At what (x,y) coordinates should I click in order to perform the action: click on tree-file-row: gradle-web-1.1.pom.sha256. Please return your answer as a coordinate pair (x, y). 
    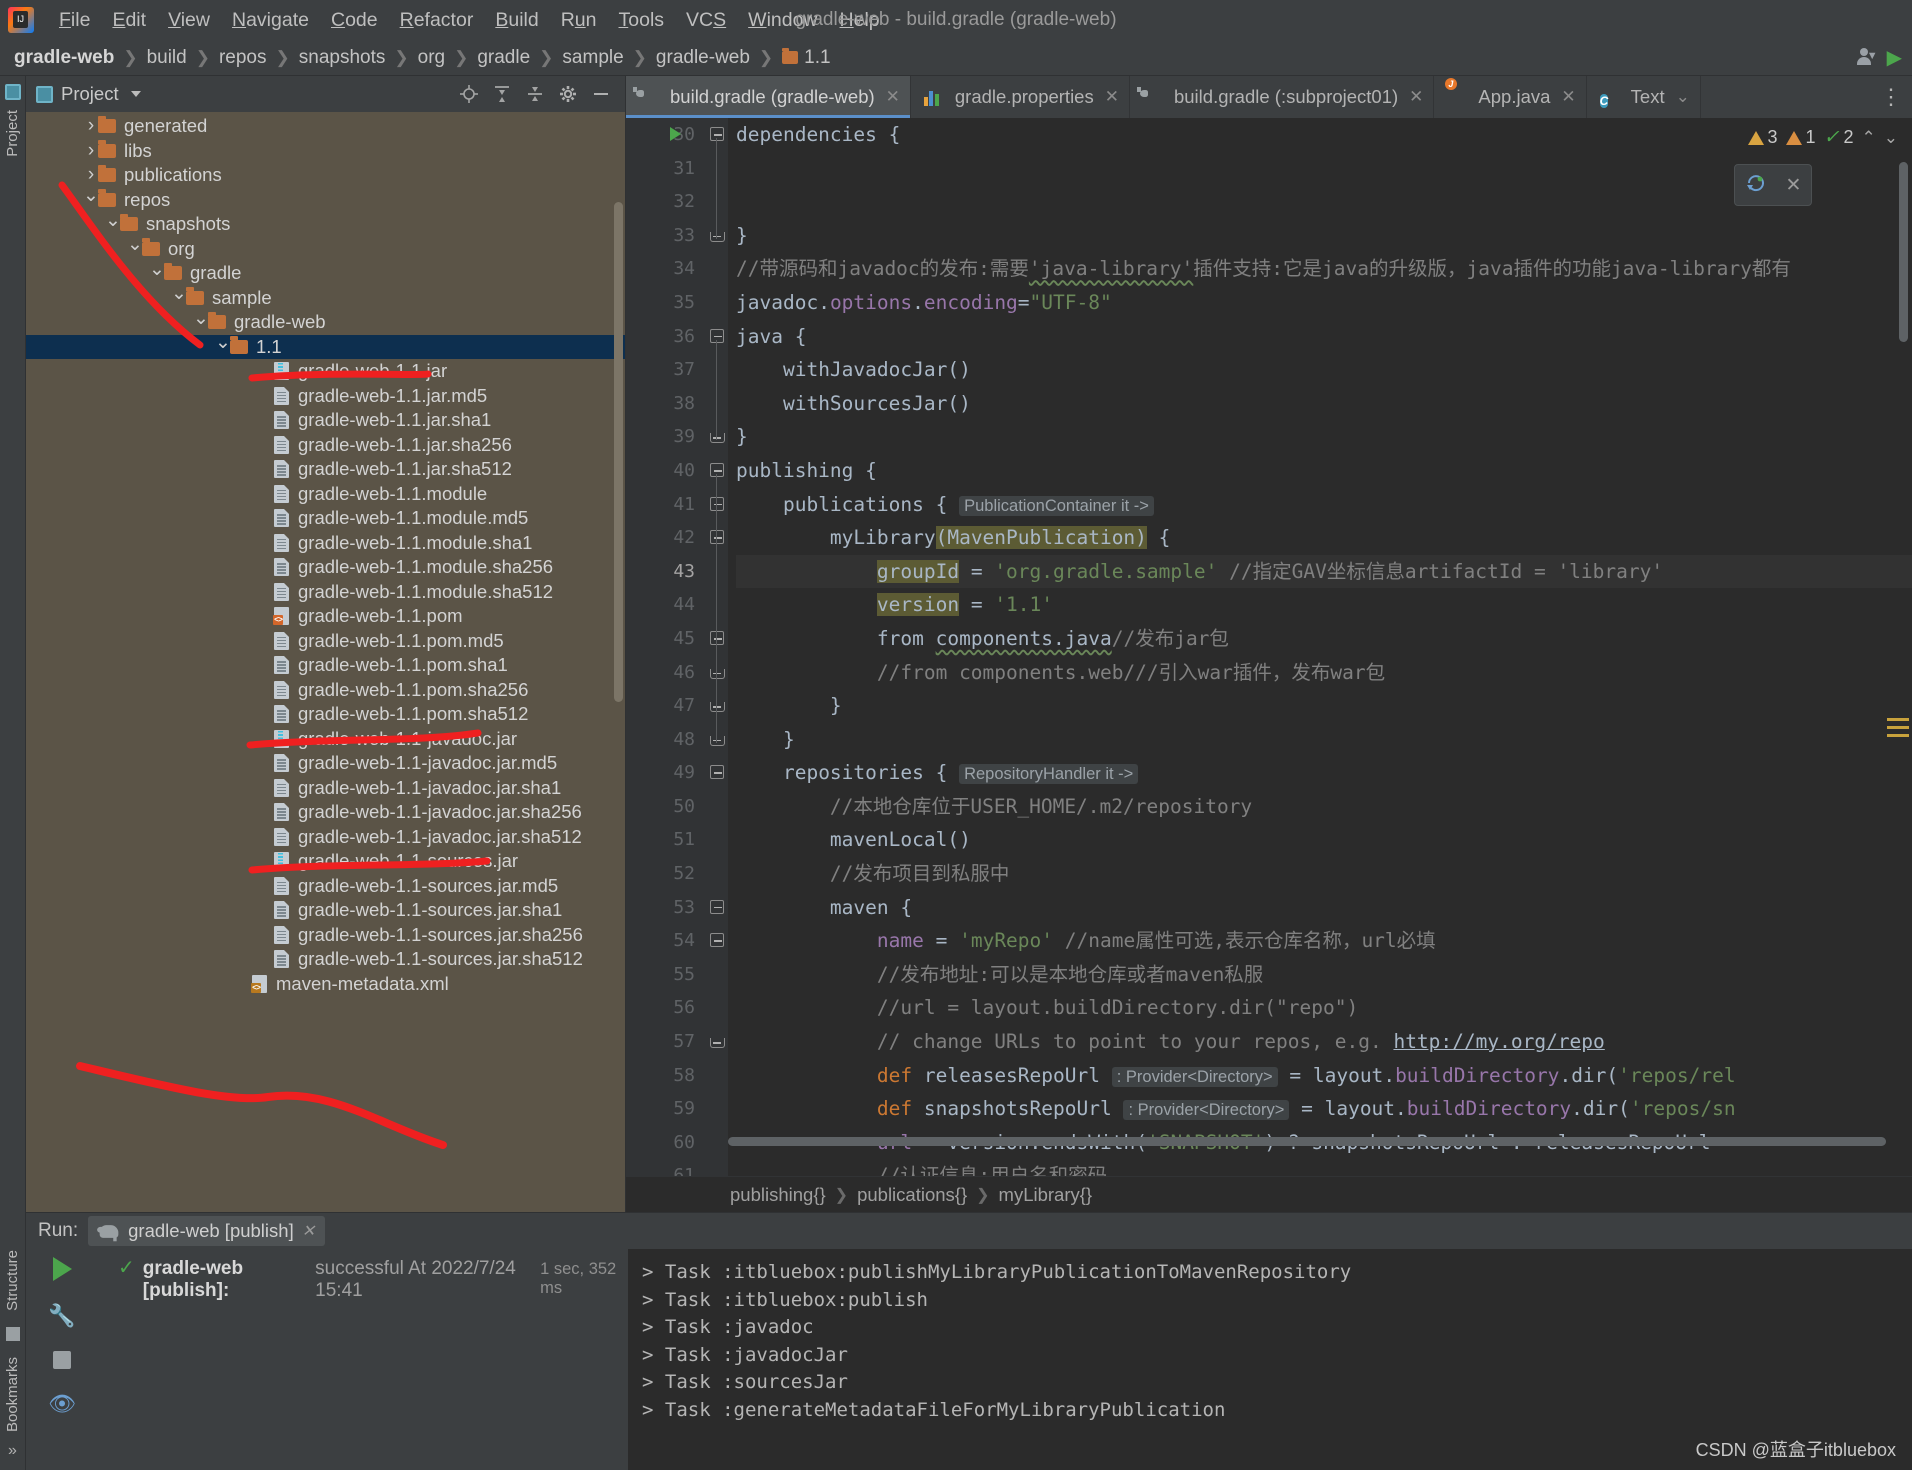
    Looking at the image, I should click on (325, 690).